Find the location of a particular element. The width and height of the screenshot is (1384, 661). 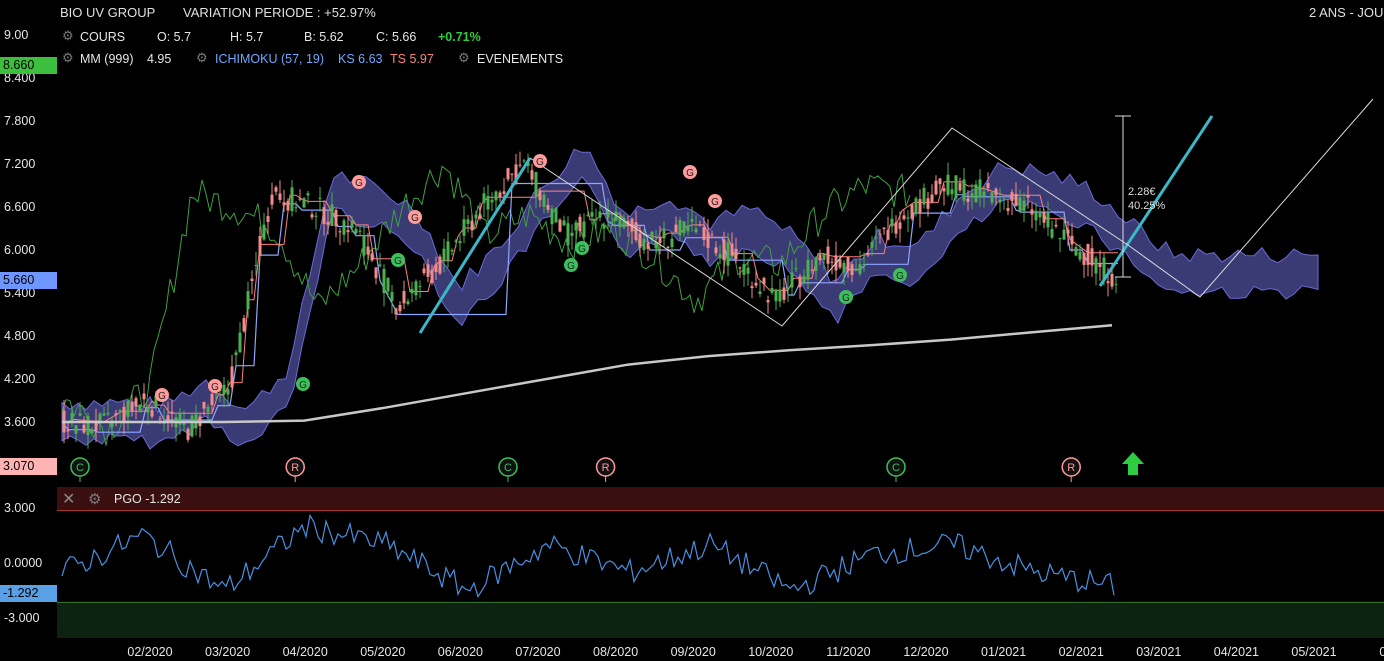

measure-percent: 40.25% is located at coordinates (1147, 206).